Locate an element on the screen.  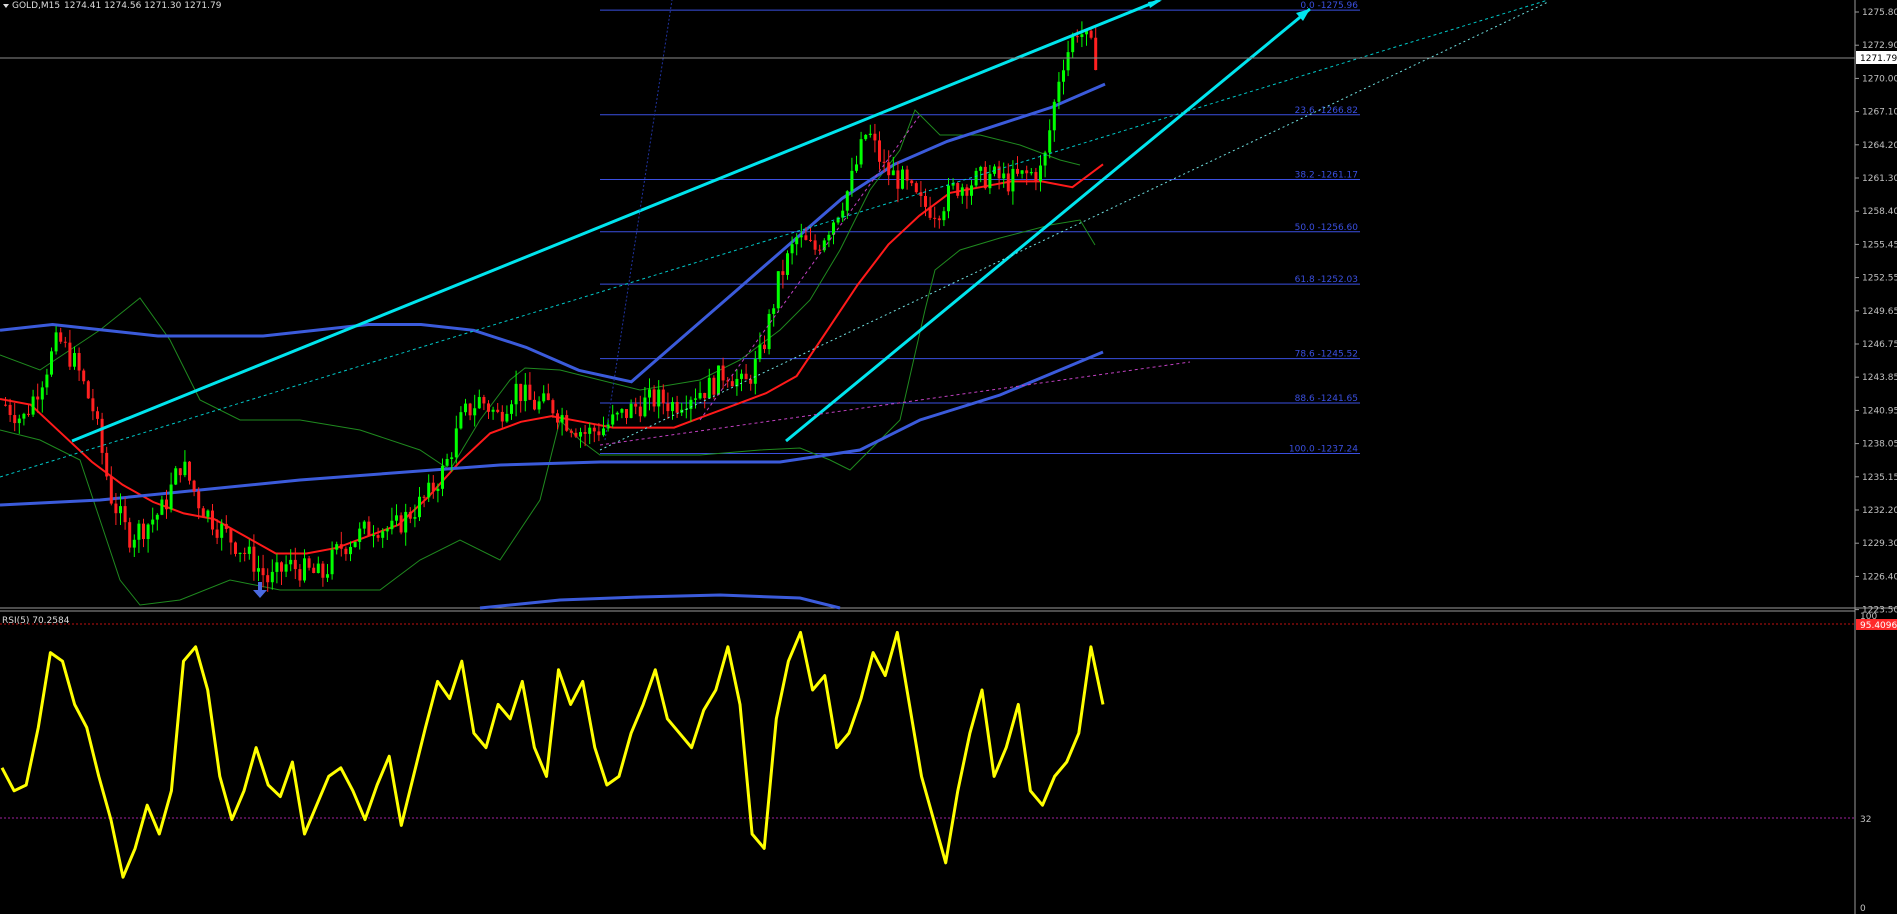
rsi-level-marker-label: 95.4096 is located at coordinates (1878, 626).